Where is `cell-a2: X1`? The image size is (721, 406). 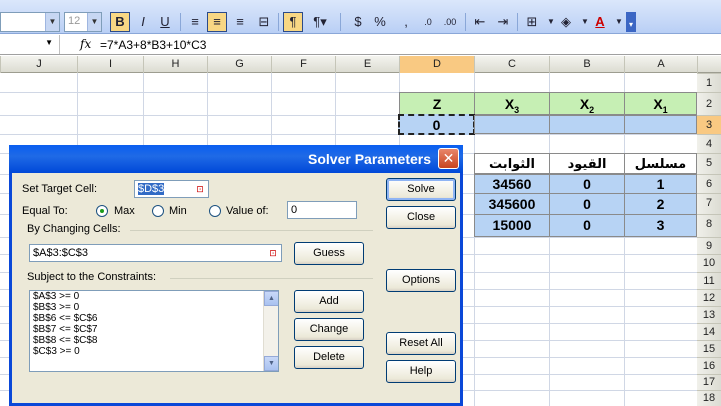
cell-a2: X1 is located at coordinates (660, 103).